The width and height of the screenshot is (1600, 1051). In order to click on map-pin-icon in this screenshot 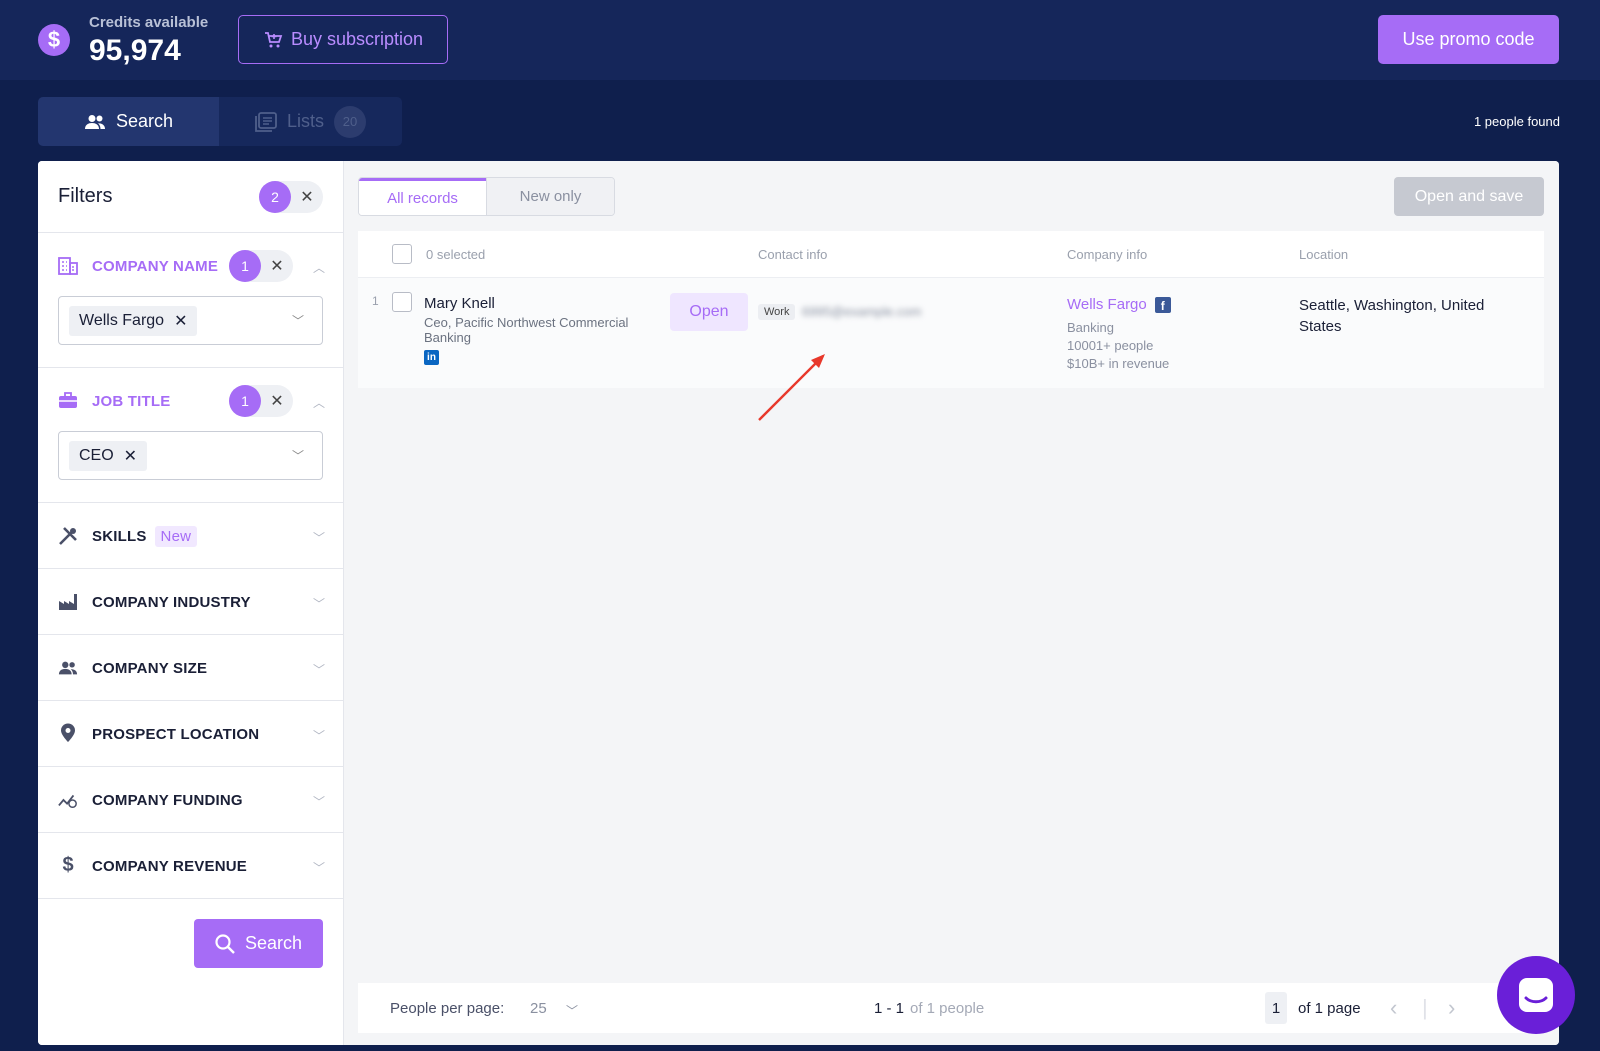, I will do `click(68, 733)`.